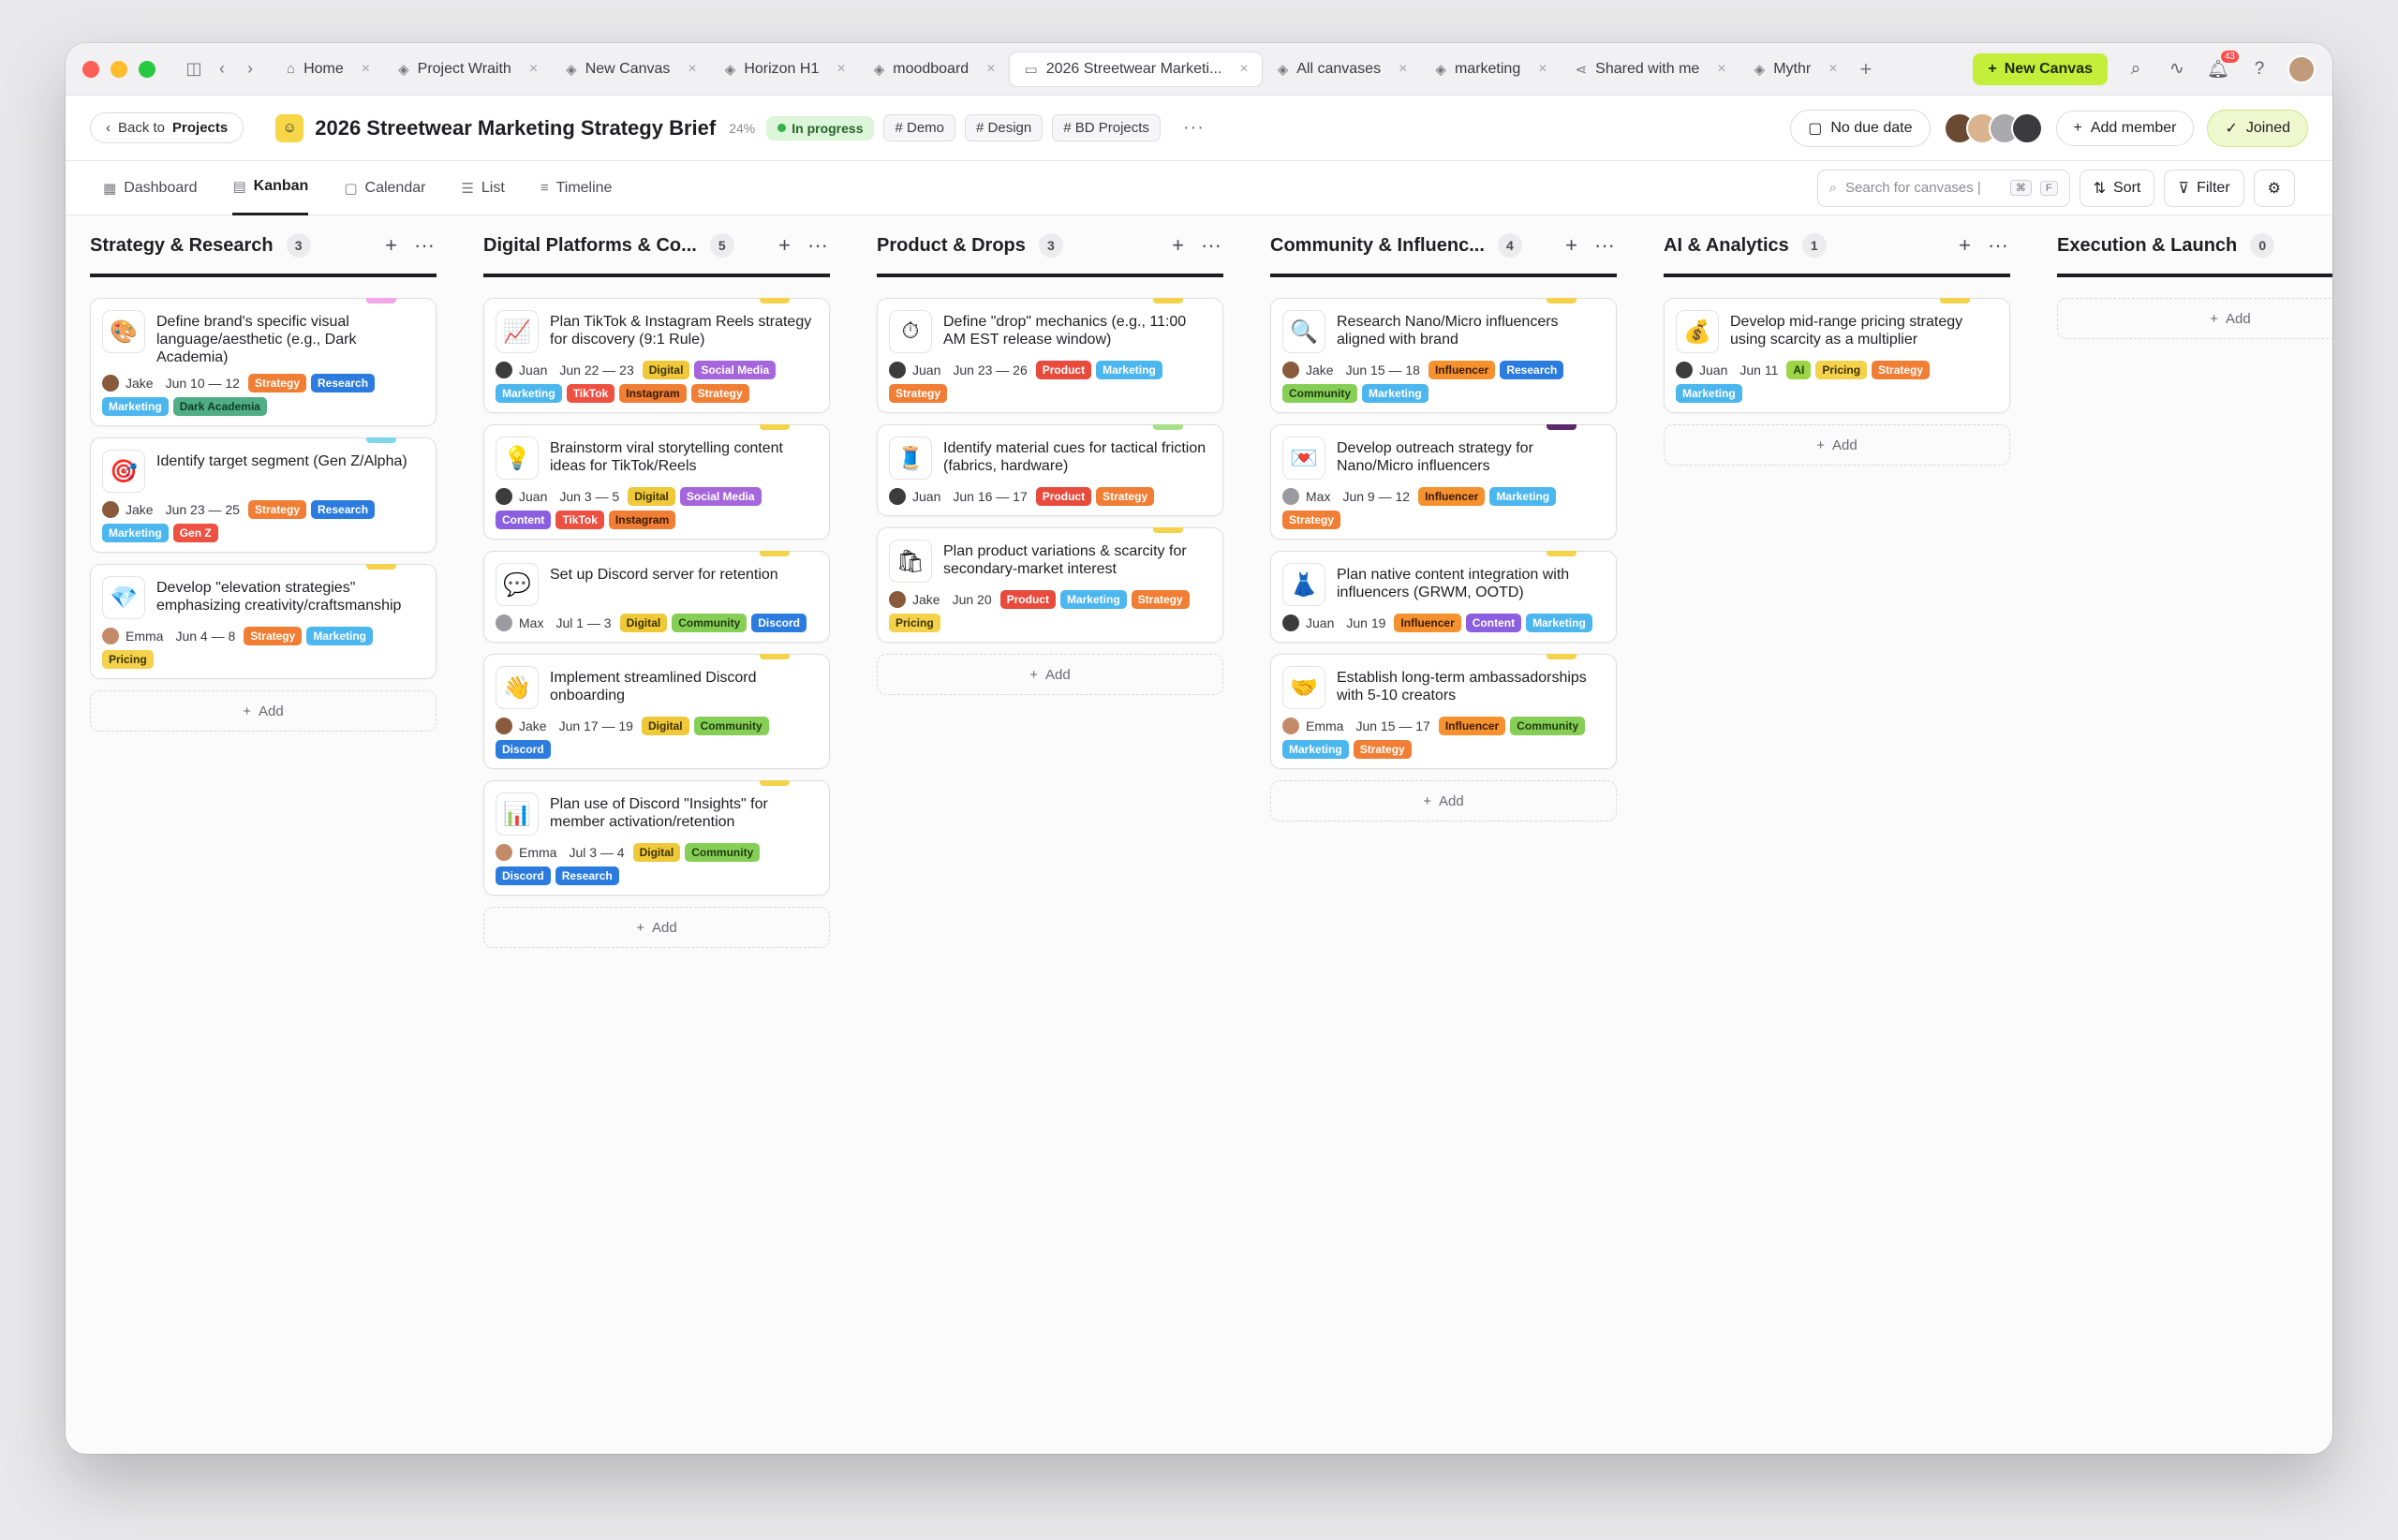  Describe the element at coordinates (167, 127) in the screenshot. I see `back-to-projects-button: ‹ Back to Projects` at that location.